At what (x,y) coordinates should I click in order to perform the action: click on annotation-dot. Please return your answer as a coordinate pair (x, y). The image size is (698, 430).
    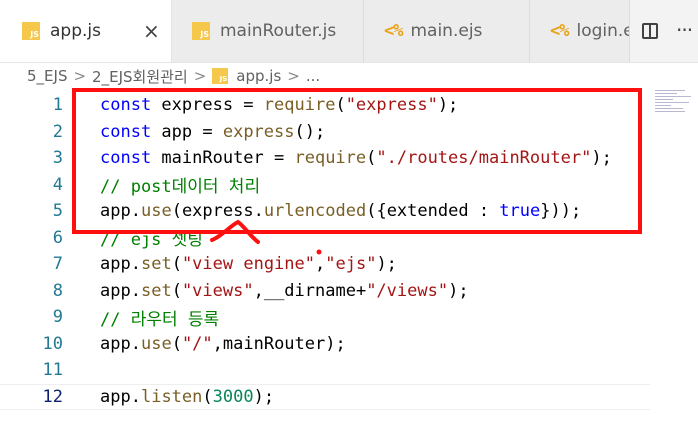
    Looking at the image, I should click on (319, 252).